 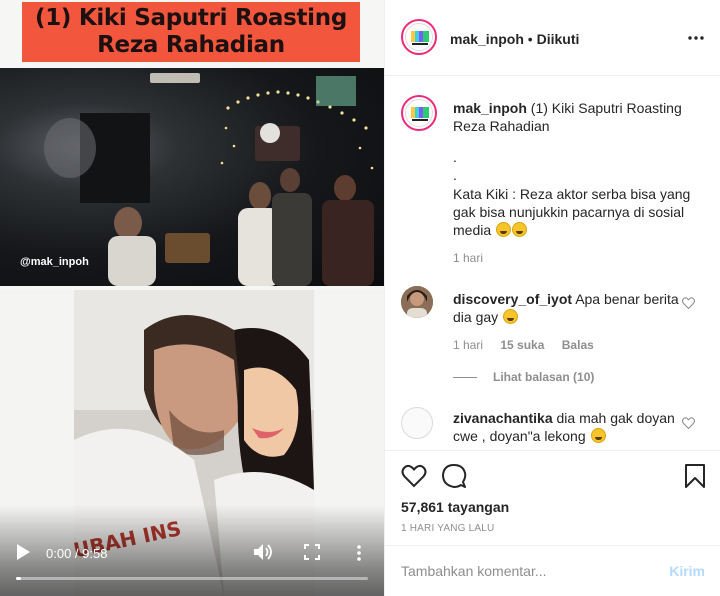 What do you see at coordinates (468, 345) in the screenshot?
I see `comment-time: 1 hari` at bounding box center [468, 345].